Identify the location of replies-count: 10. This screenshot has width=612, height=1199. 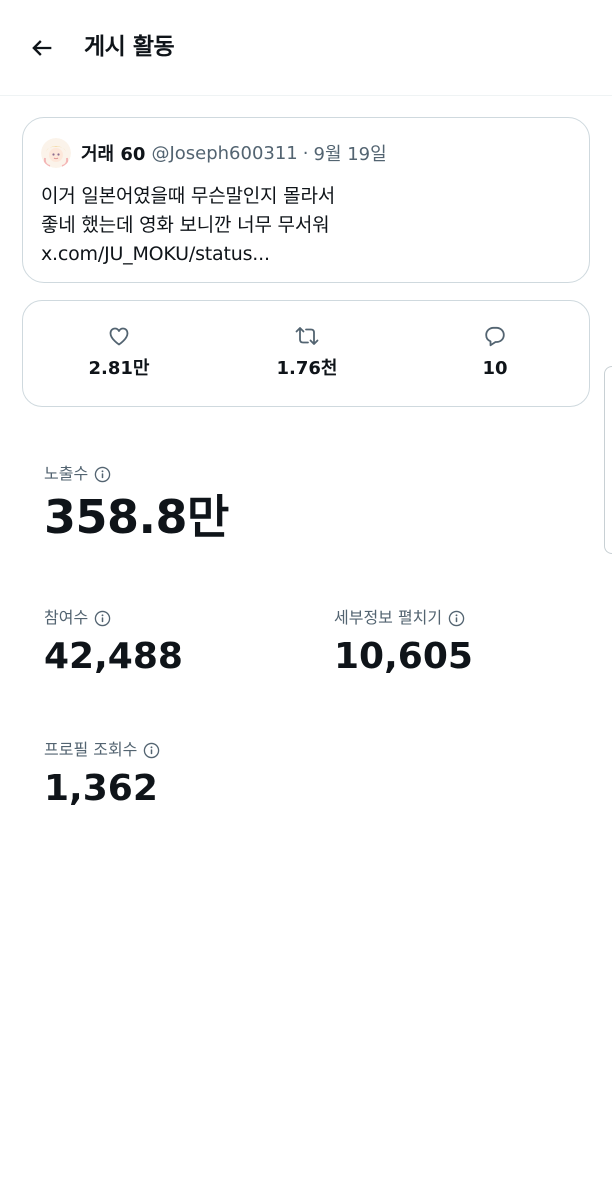
(495, 368).